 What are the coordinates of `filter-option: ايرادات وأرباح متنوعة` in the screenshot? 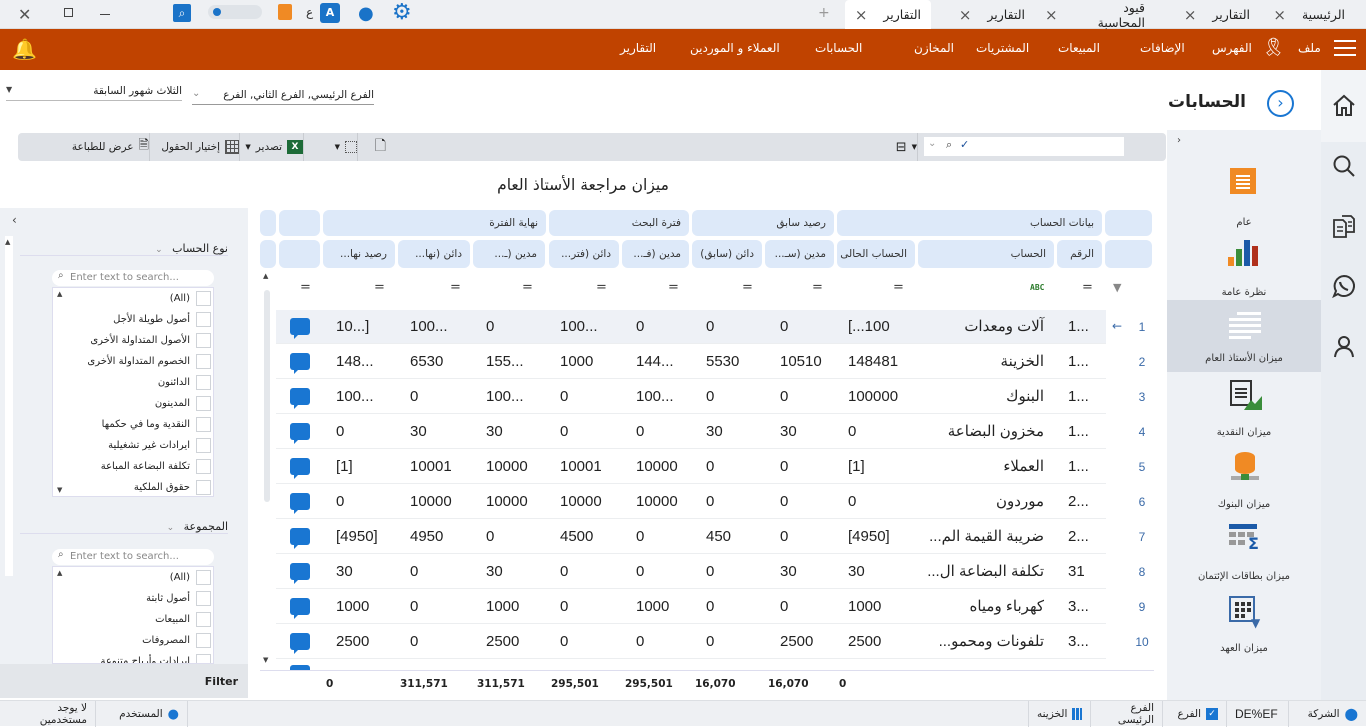 It's located at (133, 657).